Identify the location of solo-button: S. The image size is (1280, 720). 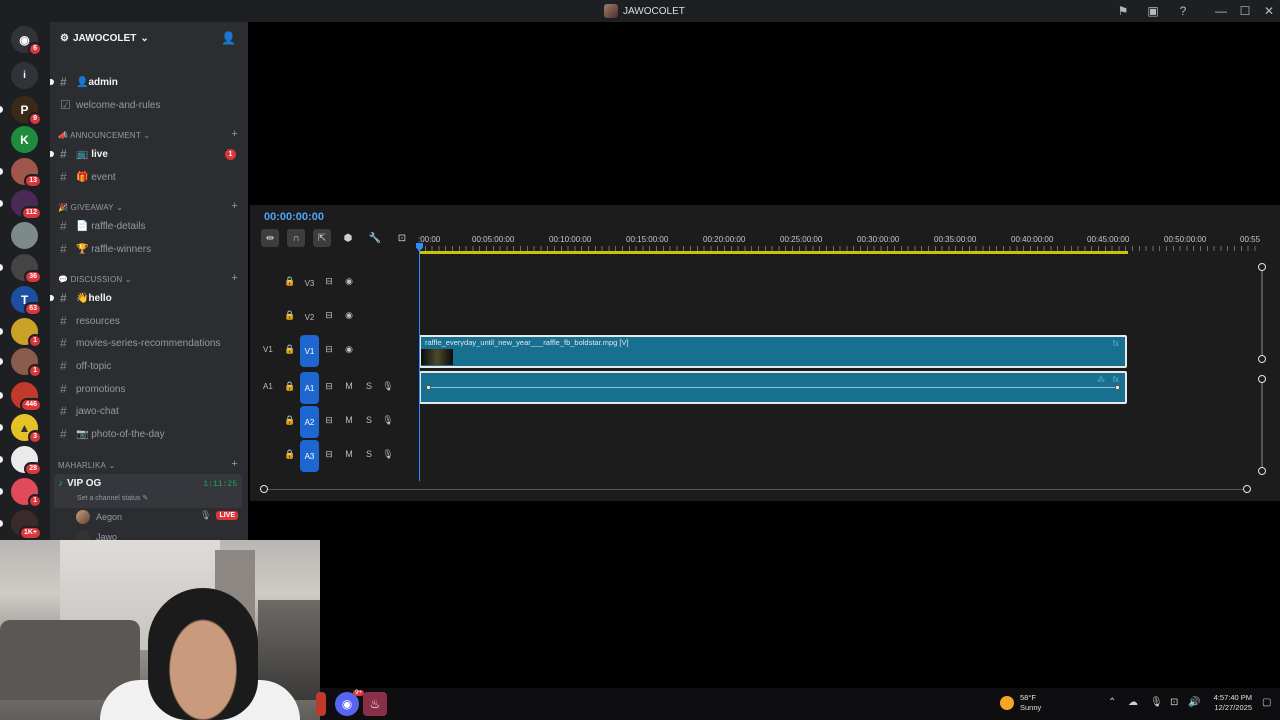
(369, 386).